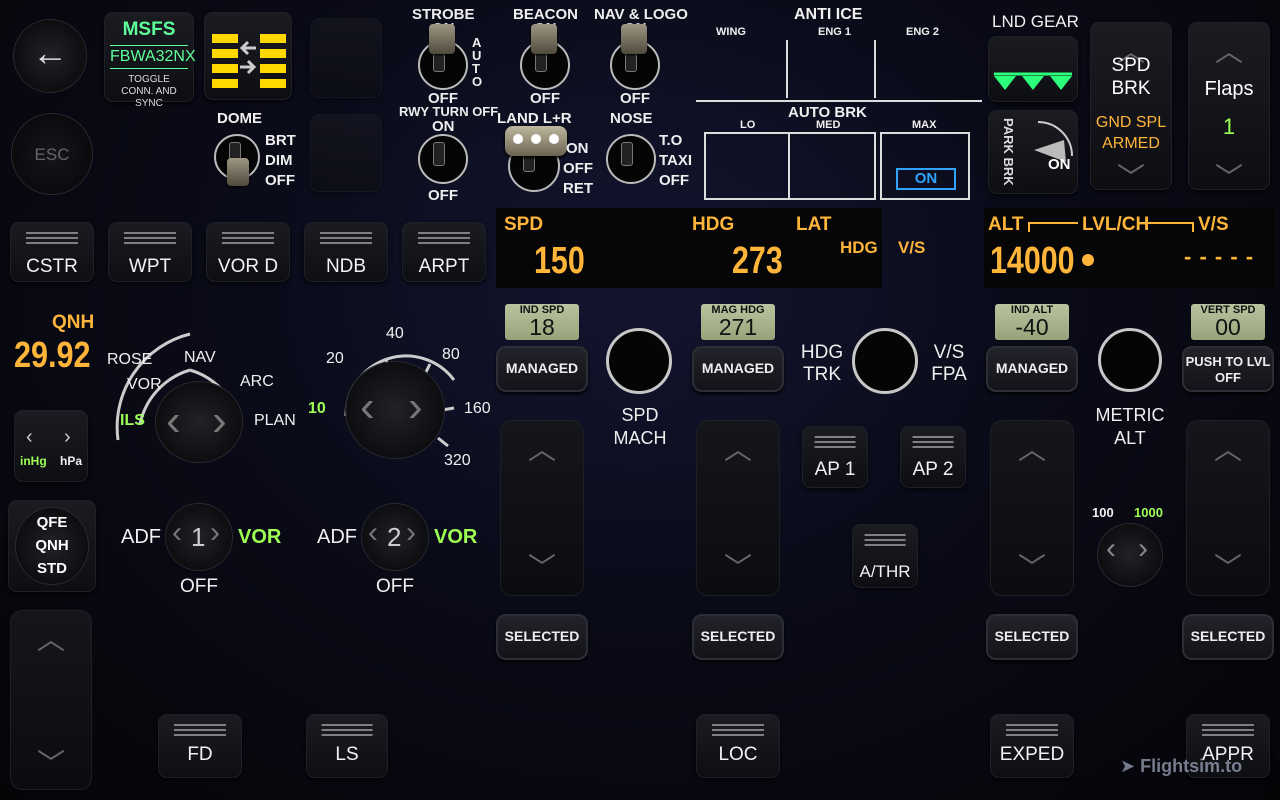 This screenshot has width=1280, height=800. I want to click on anti-ice-wing-button, so click(740, 69).